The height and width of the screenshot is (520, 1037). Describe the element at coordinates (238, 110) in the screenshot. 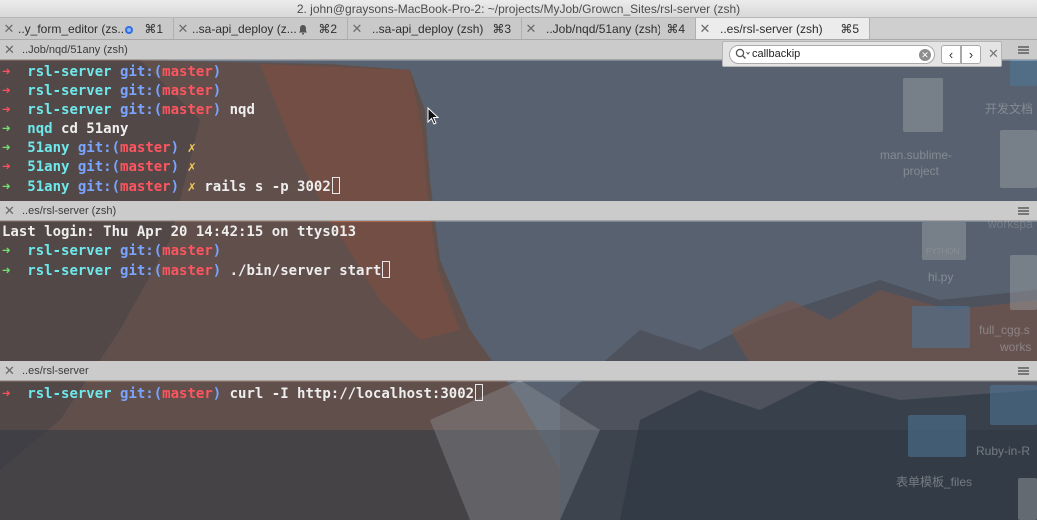

I see `terminal-text: nqd` at that location.